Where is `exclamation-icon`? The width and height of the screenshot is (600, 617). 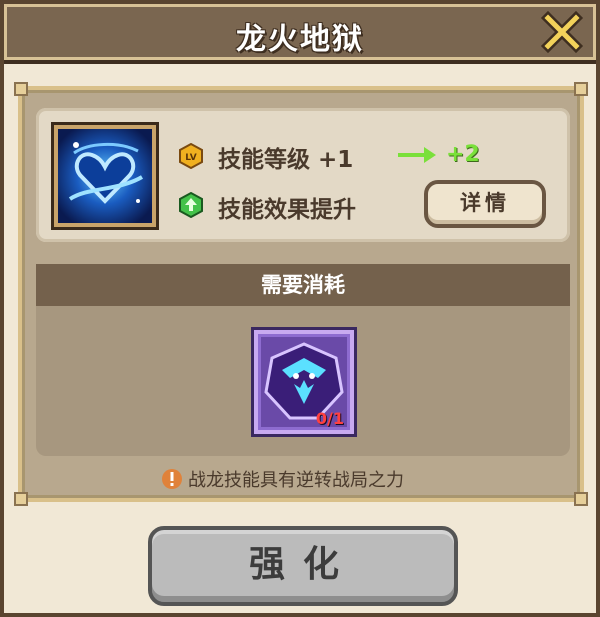
exclamation-icon is located at coordinates (172, 479).